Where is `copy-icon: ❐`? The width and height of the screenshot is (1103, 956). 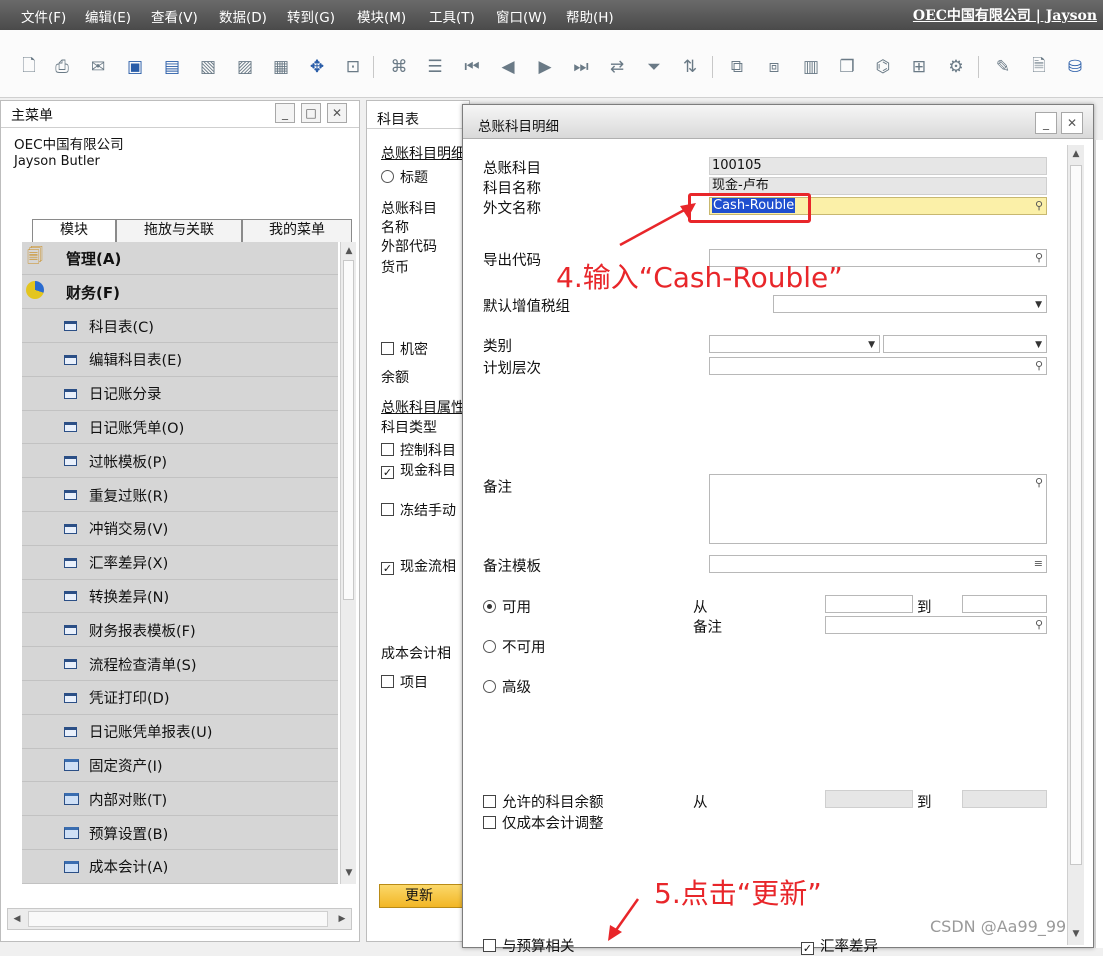 copy-icon: ❐ is located at coordinates (847, 67).